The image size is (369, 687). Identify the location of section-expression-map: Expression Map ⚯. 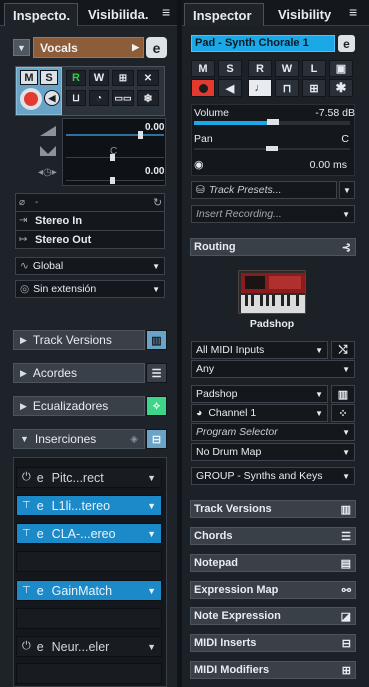
(273, 590).